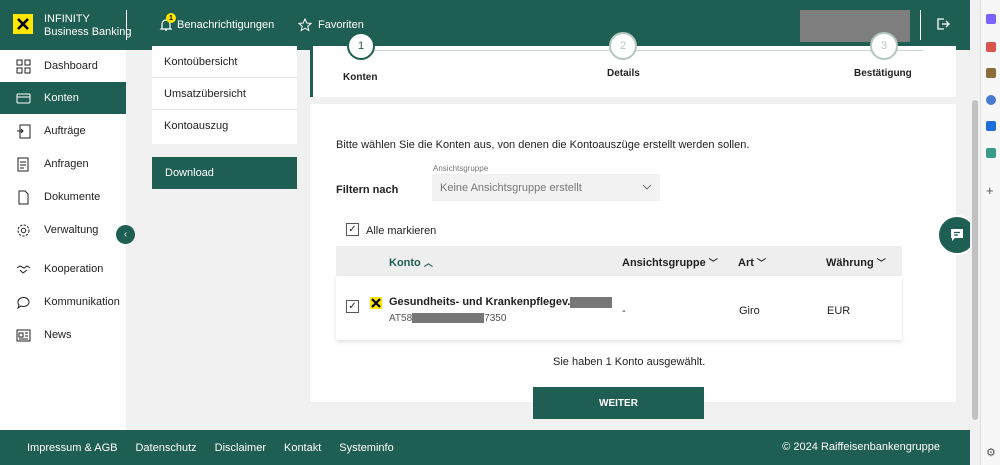  Describe the element at coordinates (447, 318) in the screenshot. I see `account-iban: AT58 7350` at that location.